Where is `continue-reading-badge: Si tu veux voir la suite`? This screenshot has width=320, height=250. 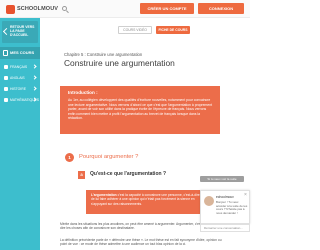
continue-reading-badge: Si tu veux voir la suite is located at coordinates (222, 179).